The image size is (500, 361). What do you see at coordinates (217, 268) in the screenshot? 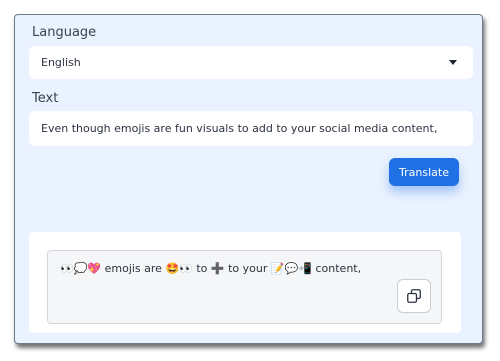
I see `output-emoji: ➕` at bounding box center [217, 268].